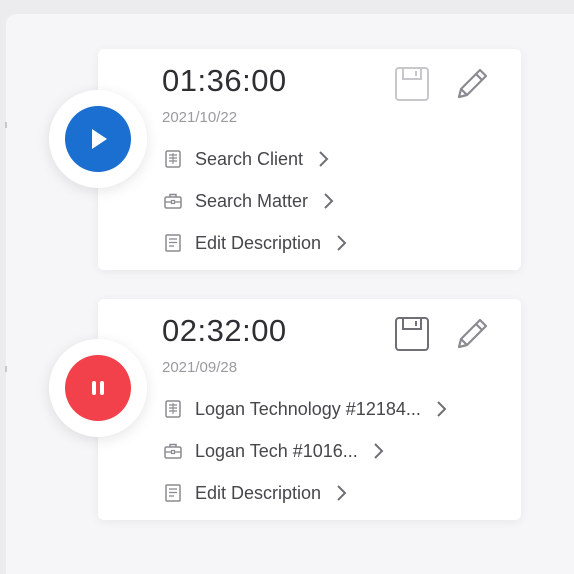  What do you see at coordinates (224, 330) in the screenshot?
I see `timer-elapsed-time: 02:32:00` at bounding box center [224, 330].